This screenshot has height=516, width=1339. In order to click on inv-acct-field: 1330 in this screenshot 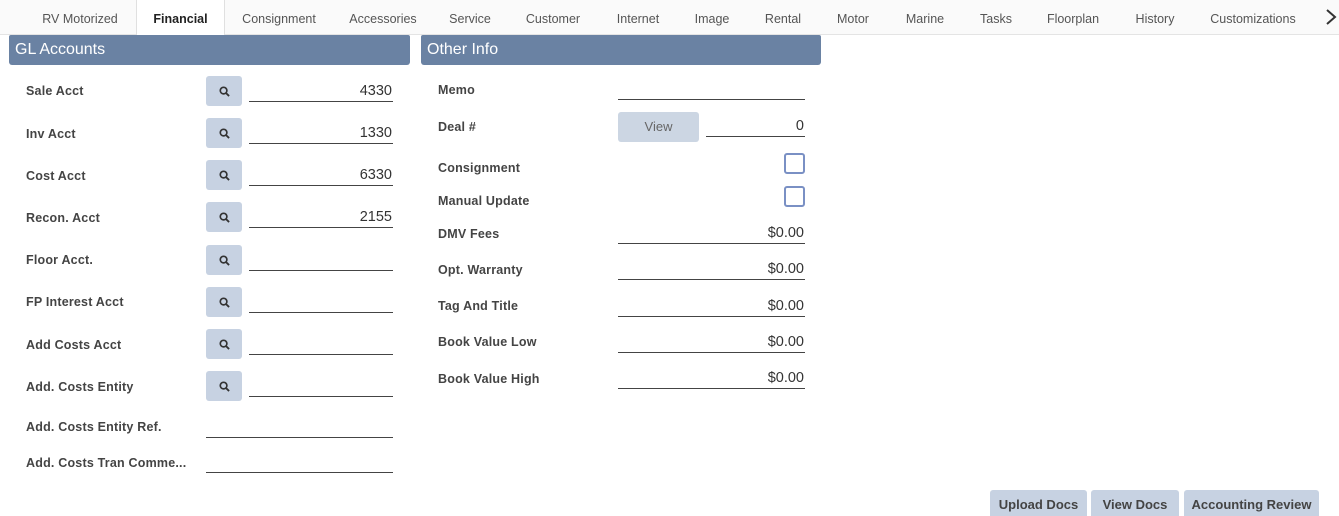, I will do `click(321, 133)`.